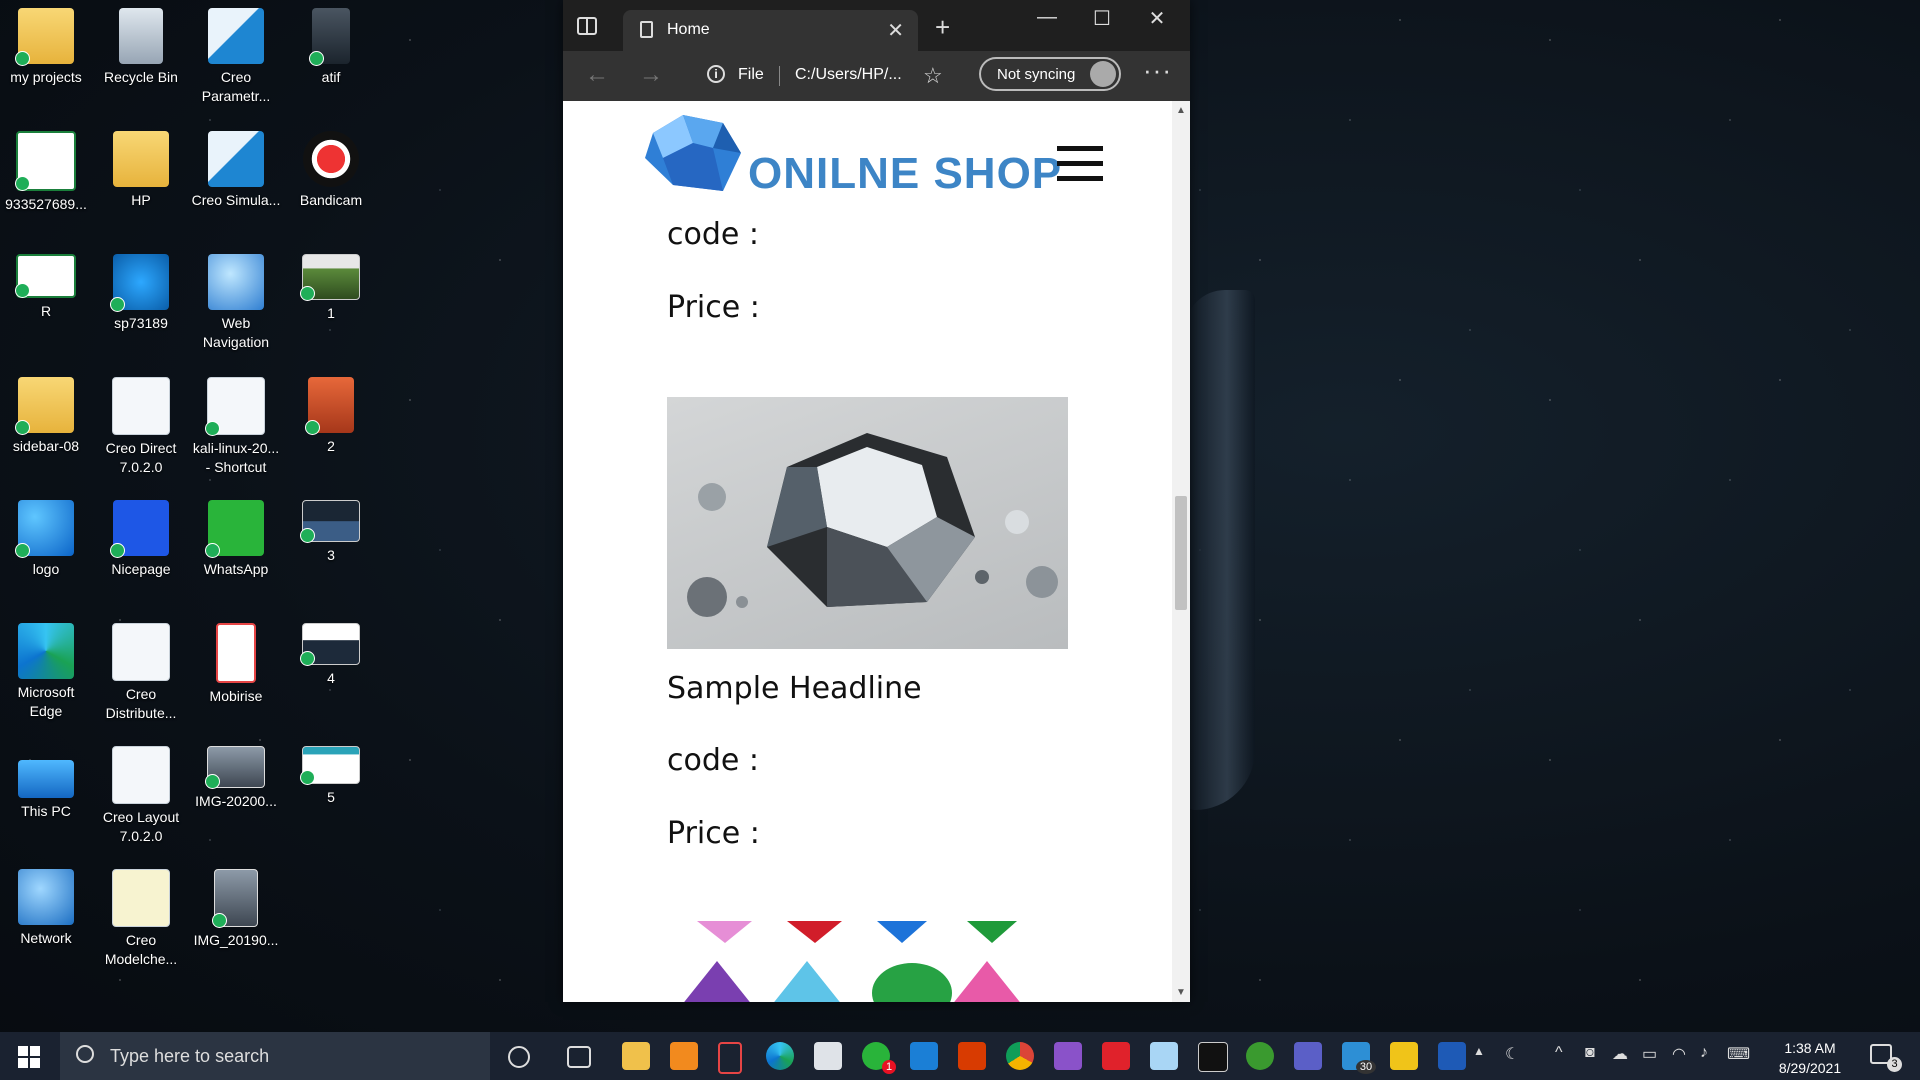 The width and height of the screenshot is (1920, 1080). I want to click on desktop-icon-logo: logo, so click(46, 539).